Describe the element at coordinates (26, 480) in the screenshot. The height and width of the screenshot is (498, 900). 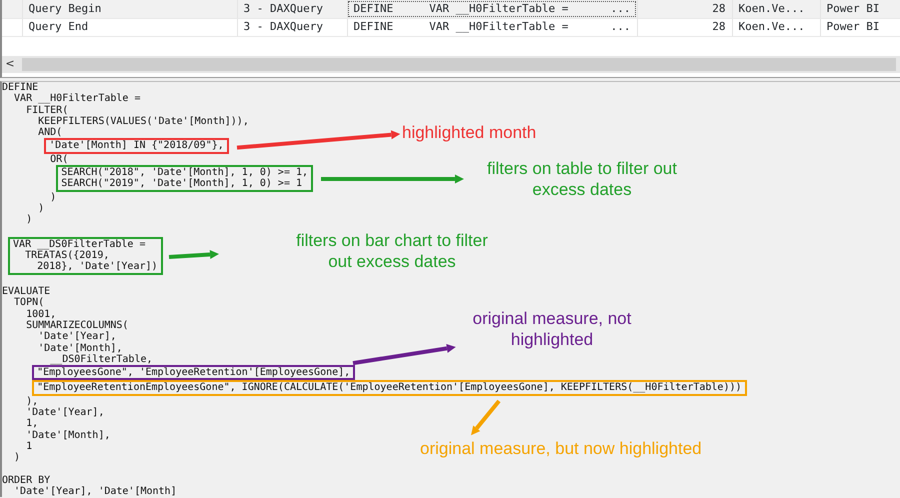
I see `code-line: ORDER BY` at that location.